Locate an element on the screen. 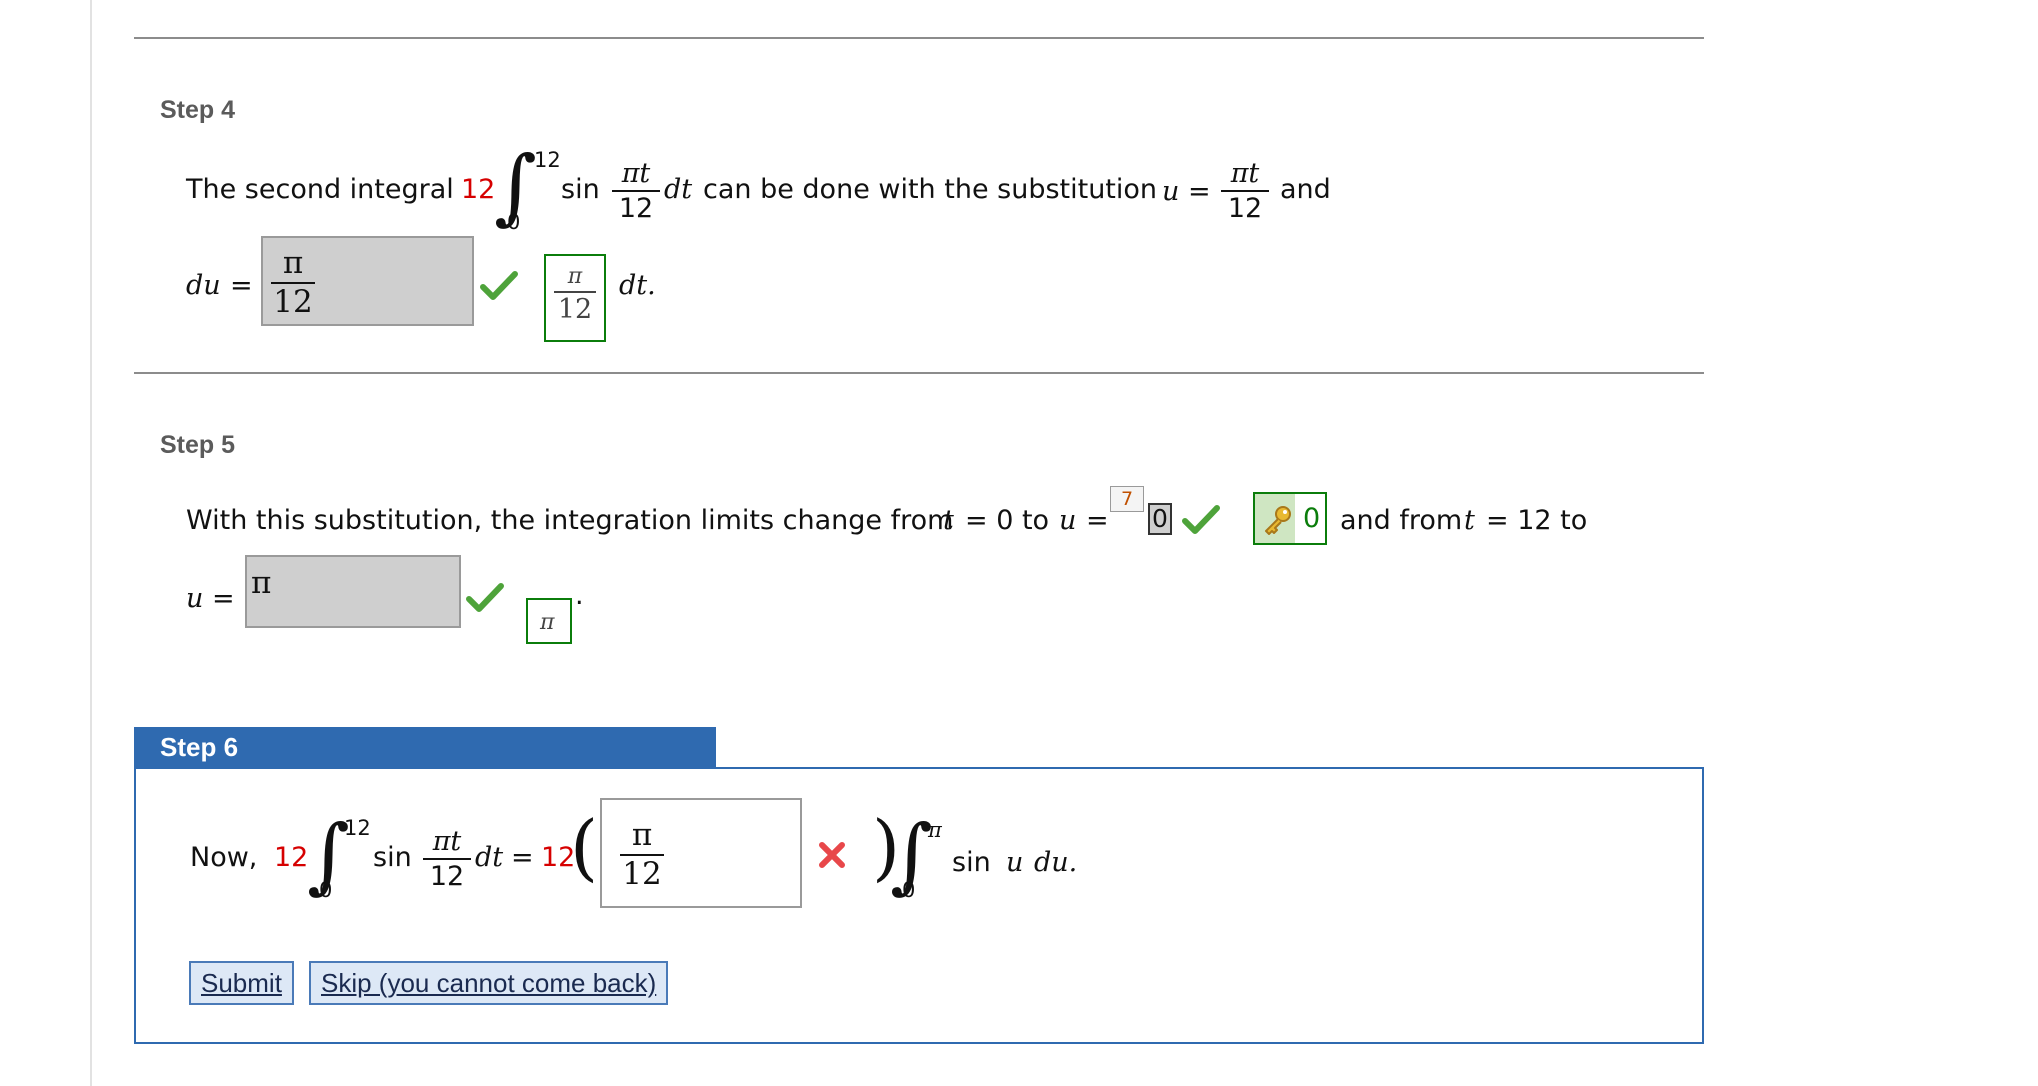 This screenshot has height=1086, width=2038. step6-lower-limit2: 0 is located at coordinates (909, 890).